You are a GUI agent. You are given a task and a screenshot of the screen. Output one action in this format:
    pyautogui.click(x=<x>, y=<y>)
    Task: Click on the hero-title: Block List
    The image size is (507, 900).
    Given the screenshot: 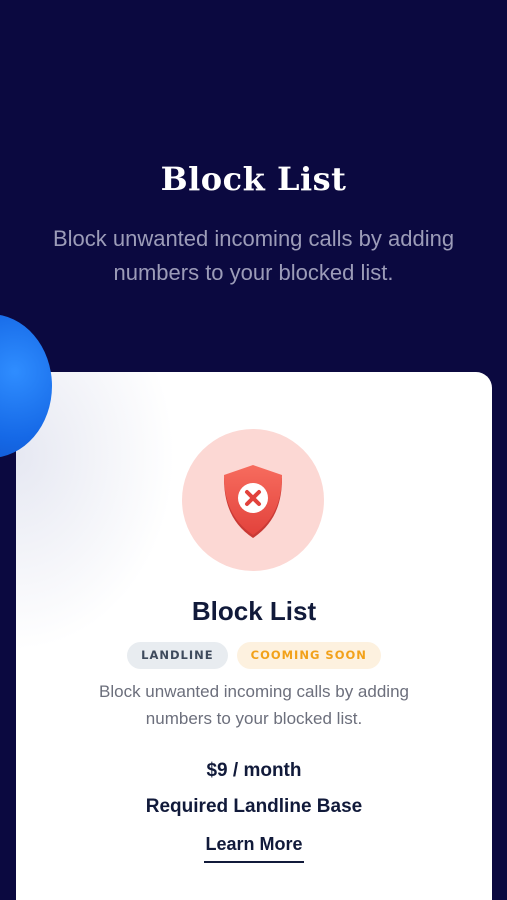 What is the action you would take?
    pyautogui.click(x=253, y=179)
    